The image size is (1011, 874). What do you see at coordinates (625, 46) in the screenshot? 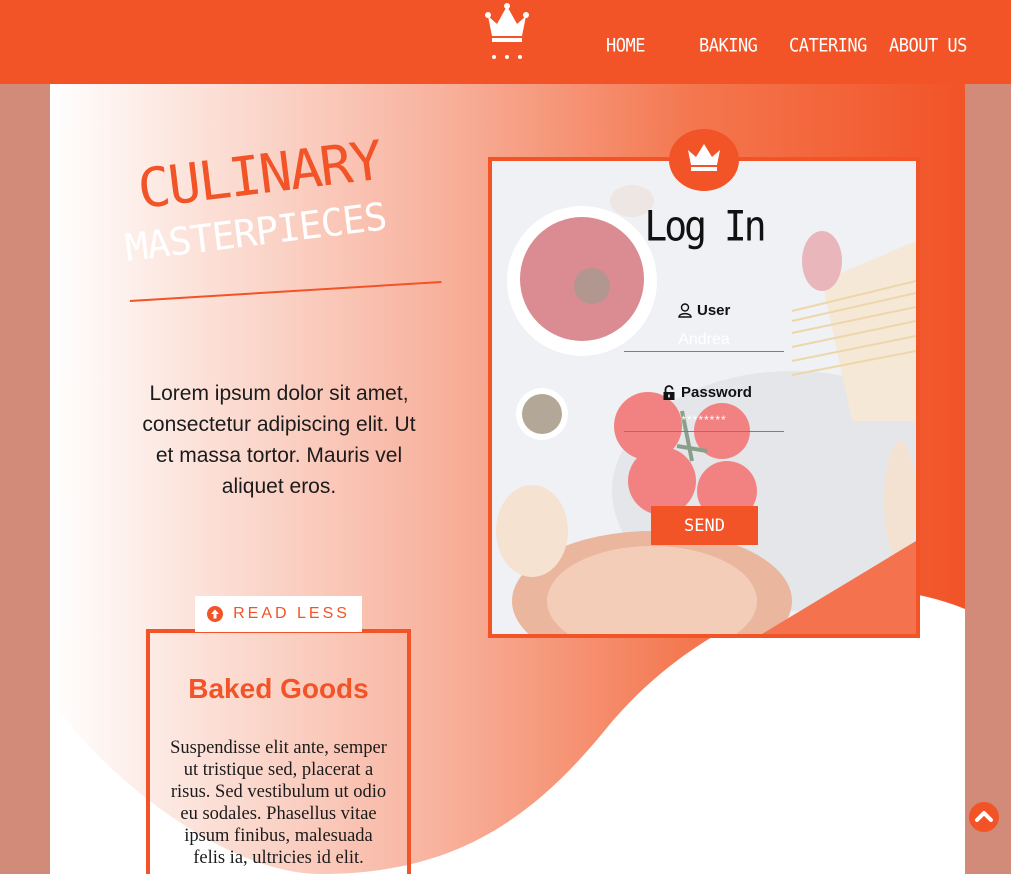
I see `nav-item-home: HOME` at bounding box center [625, 46].